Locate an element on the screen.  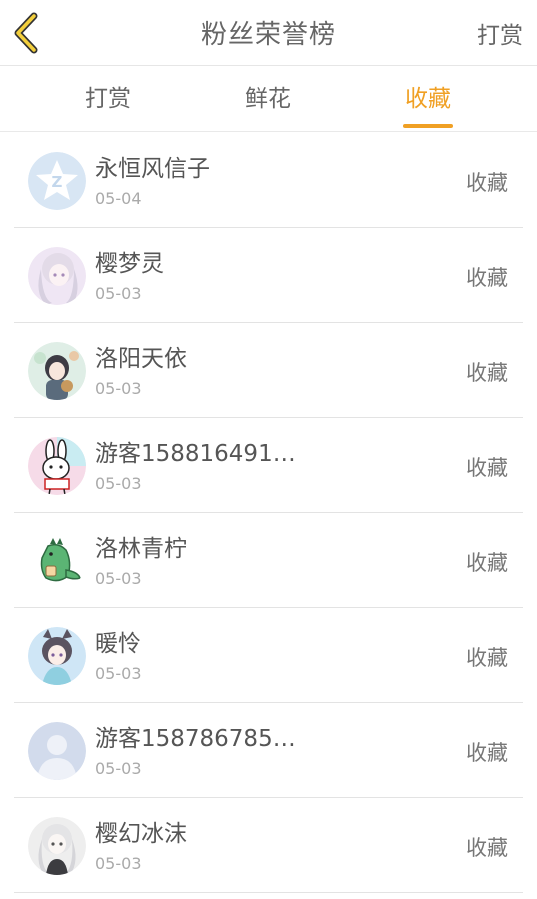
fan-name: 永恒风信子 is located at coordinates (152, 169).